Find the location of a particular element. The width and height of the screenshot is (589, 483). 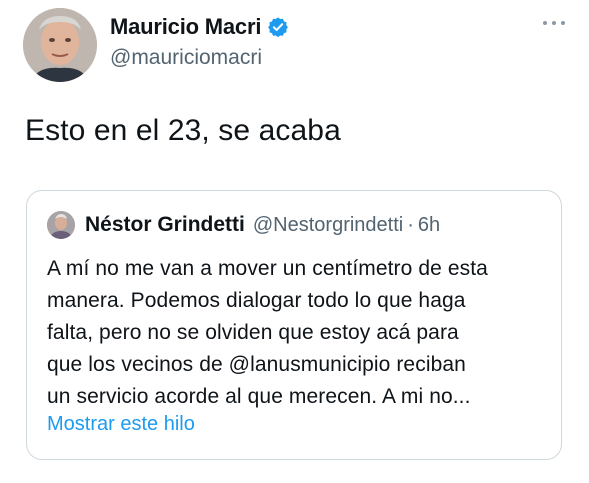

more-horizontal-icon is located at coordinates (554, 23).